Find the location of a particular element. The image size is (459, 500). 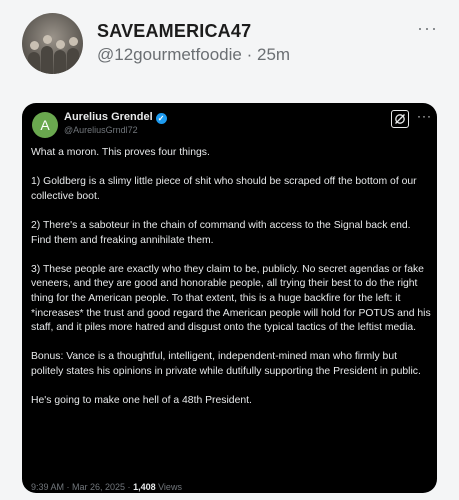

more-options-icon: ··· is located at coordinates (427, 28).